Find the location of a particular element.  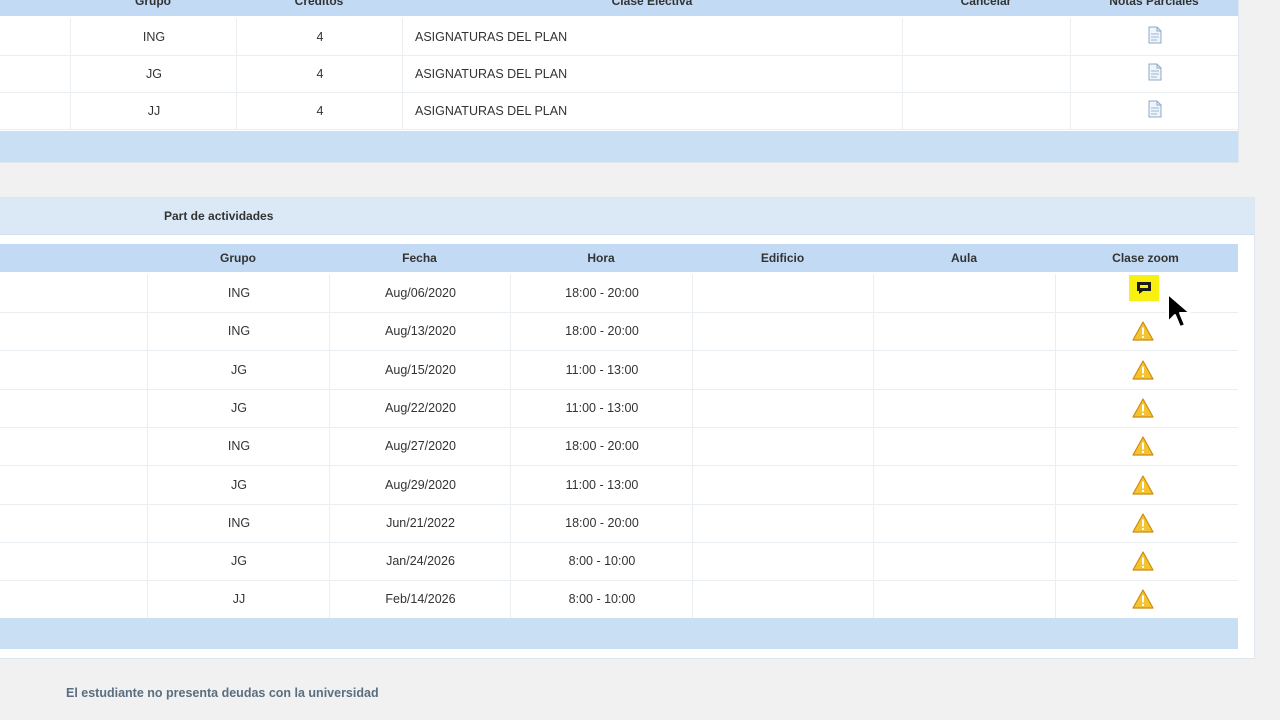

zoom-chat-icon is located at coordinates (1144, 288).